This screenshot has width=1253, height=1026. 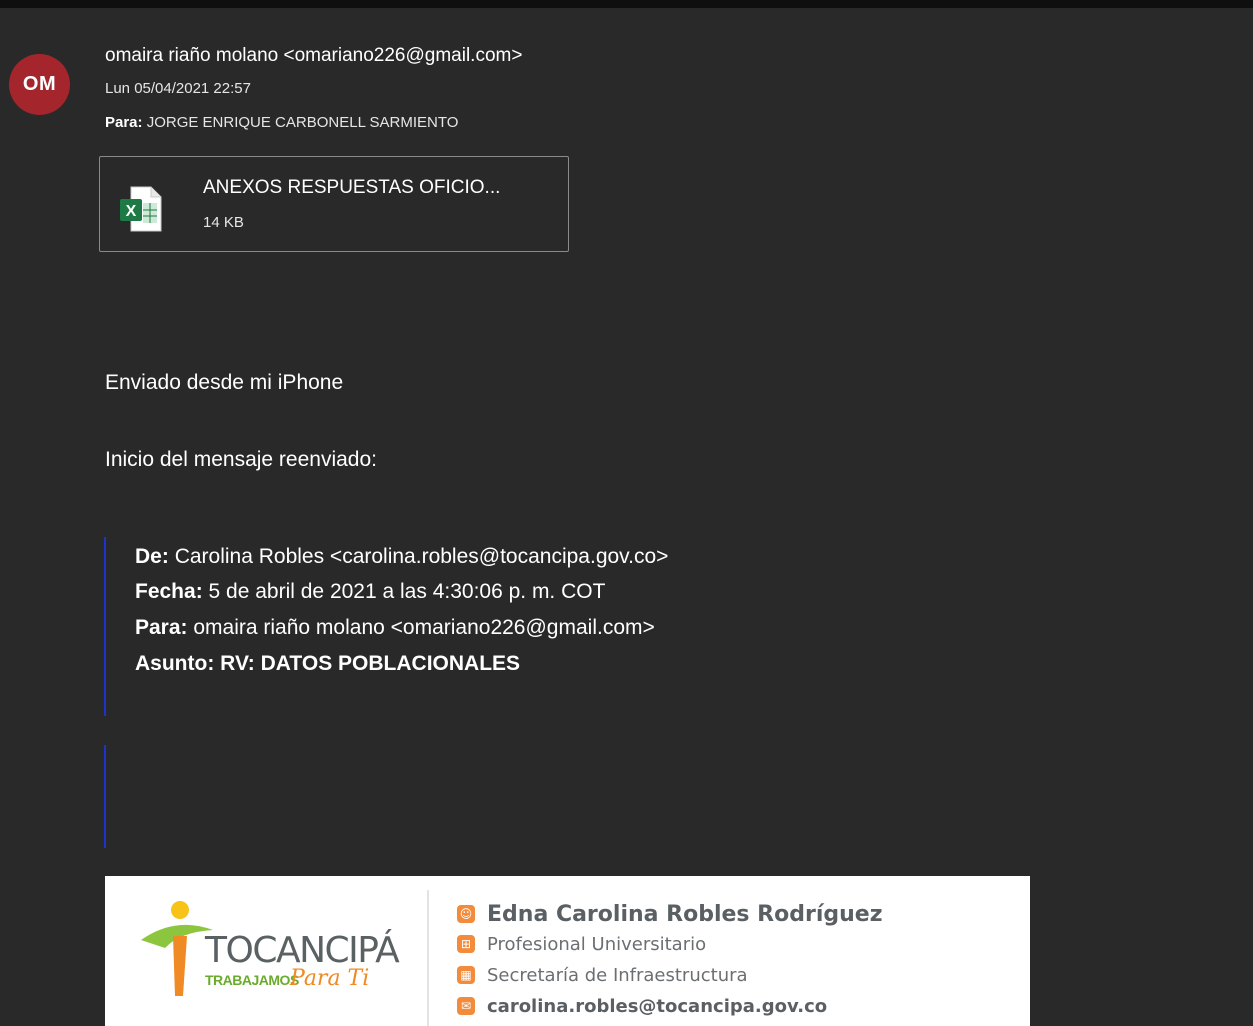 I want to click on body-line-forwarded-intro: Inicio del mensaje reenviado:, so click(x=241, y=459).